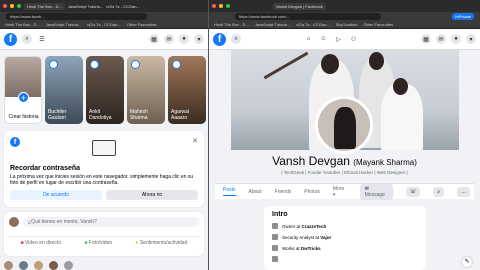  What do you see at coordinates (291, 248) in the screenshot?
I see `intro-prefix: Works at` at bounding box center [291, 248].